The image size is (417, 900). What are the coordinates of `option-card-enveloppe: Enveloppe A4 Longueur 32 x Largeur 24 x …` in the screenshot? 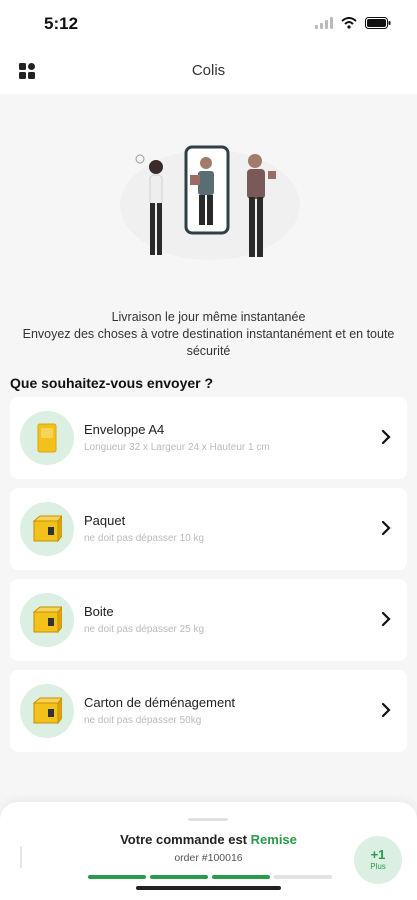 It's located at (208, 438).